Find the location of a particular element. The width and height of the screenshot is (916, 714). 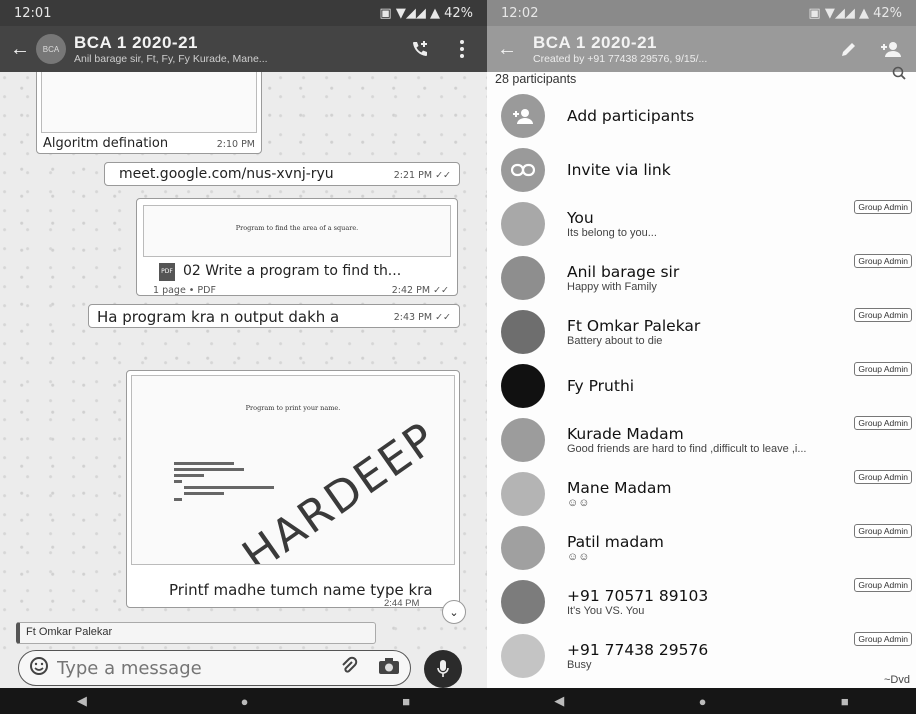

more-options-icon is located at coordinates (462, 49).